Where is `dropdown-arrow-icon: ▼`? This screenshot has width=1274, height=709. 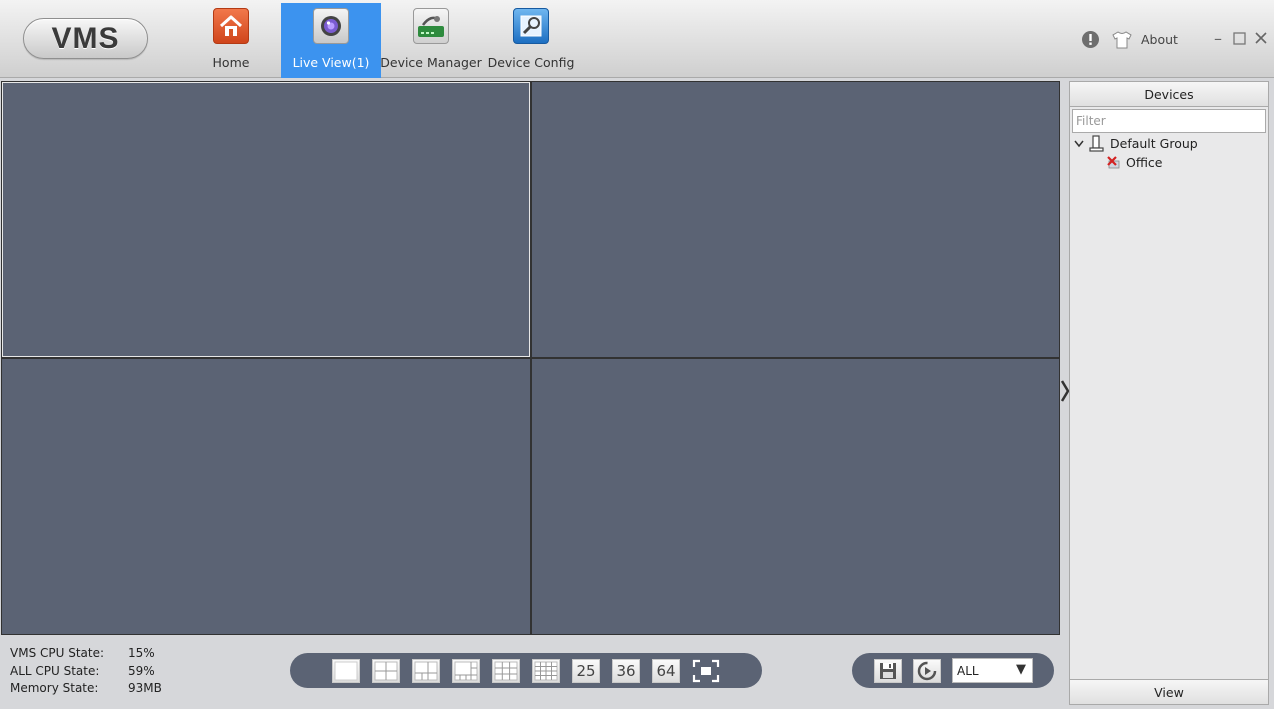 dropdown-arrow-icon: ▼ is located at coordinates (1021, 669).